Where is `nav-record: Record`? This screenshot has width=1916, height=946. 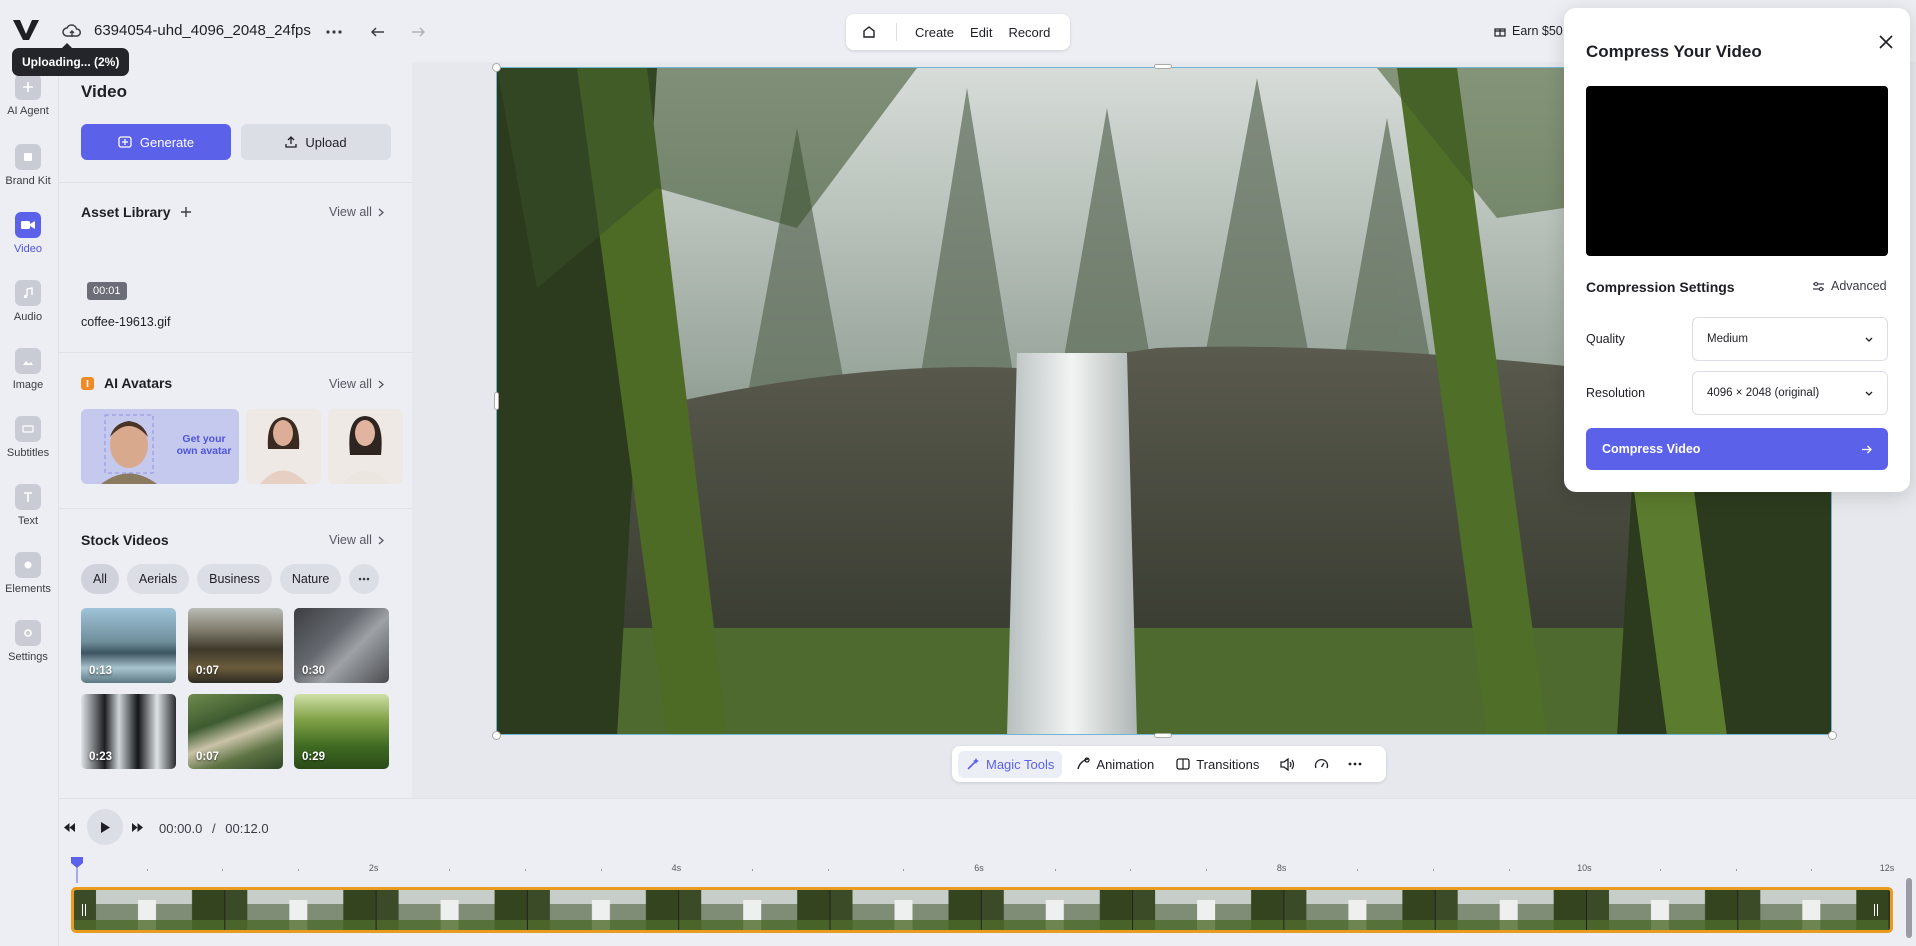
nav-record: Record is located at coordinates (1029, 32).